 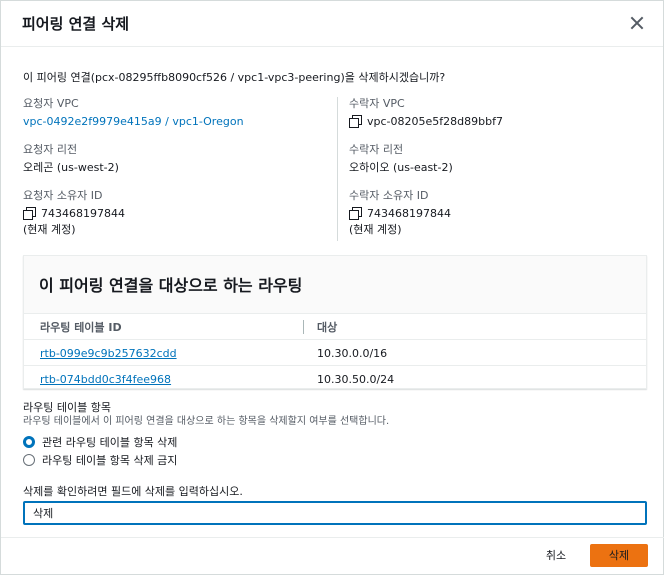 I want to click on routes-table-header: 라우팅 테이블 ID 대상, so click(x=335, y=327).